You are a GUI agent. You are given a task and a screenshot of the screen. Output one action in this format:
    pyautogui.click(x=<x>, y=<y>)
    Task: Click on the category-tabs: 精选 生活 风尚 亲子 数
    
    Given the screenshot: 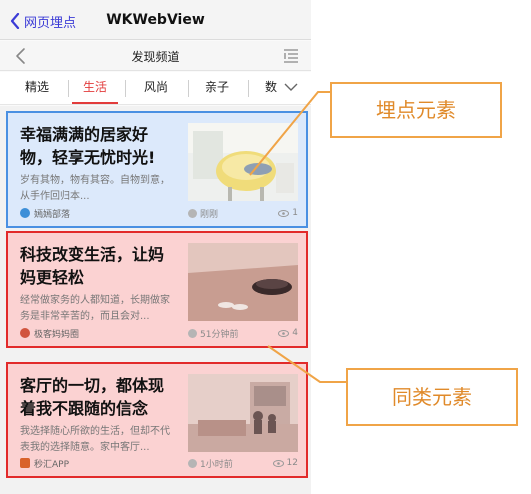 What is the action you would take?
    pyautogui.click(x=155, y=88)
    